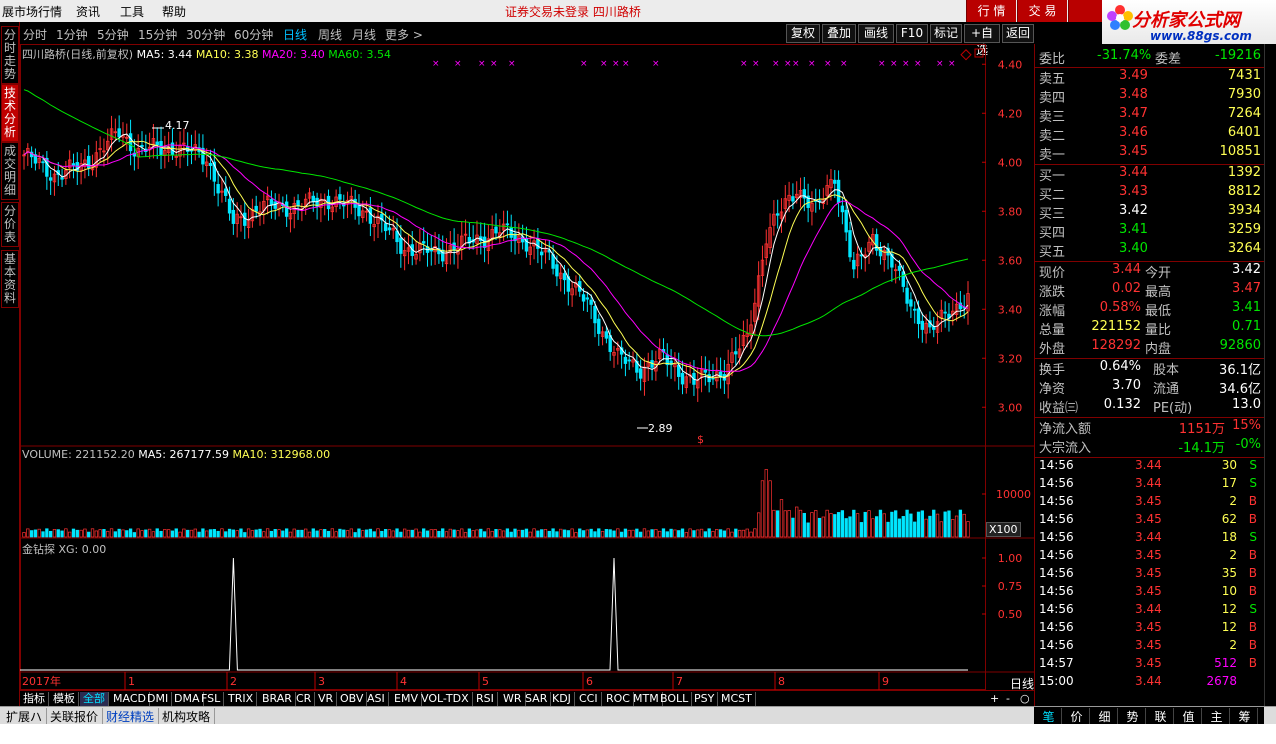 The height and width of the screenshot is (744, 1276). I want to click on tick-row: 14:56 3.44 17 S, so click(1150, 485).